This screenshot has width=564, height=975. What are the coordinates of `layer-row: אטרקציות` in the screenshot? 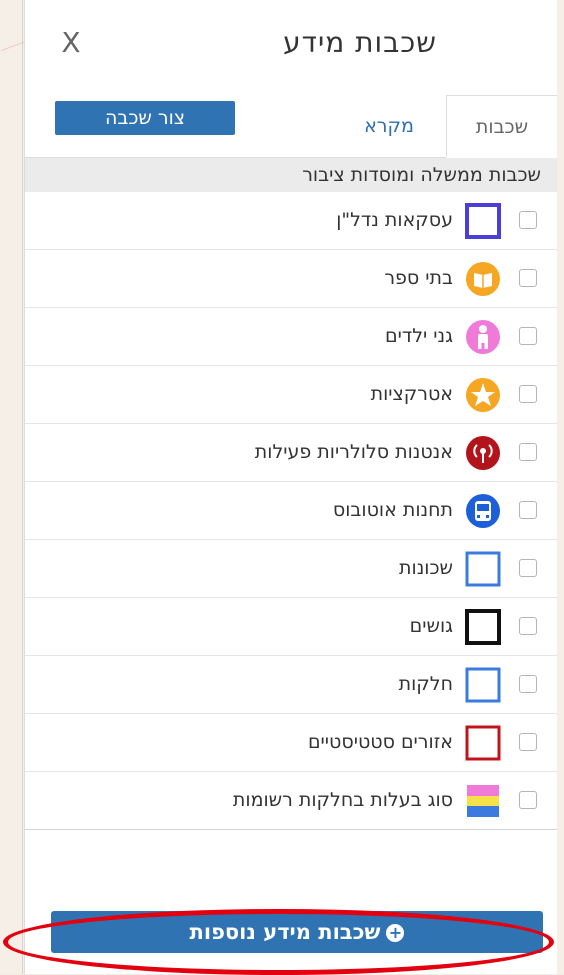 It's located at (291, 395).